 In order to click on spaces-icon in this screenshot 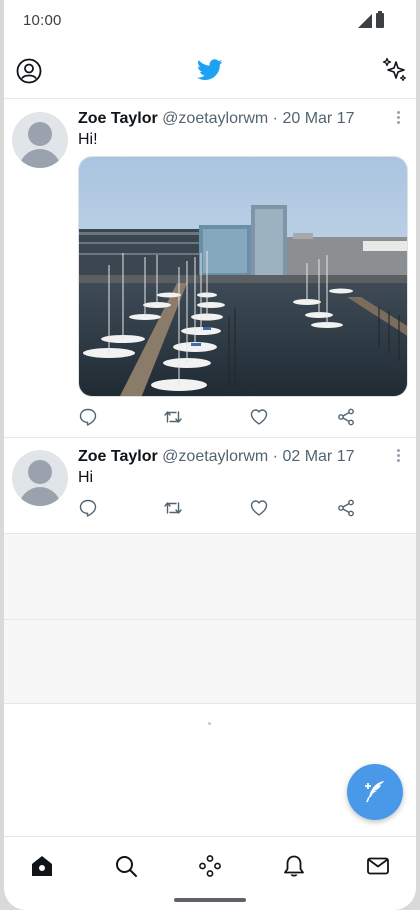, I will do `click(210, 866)`.